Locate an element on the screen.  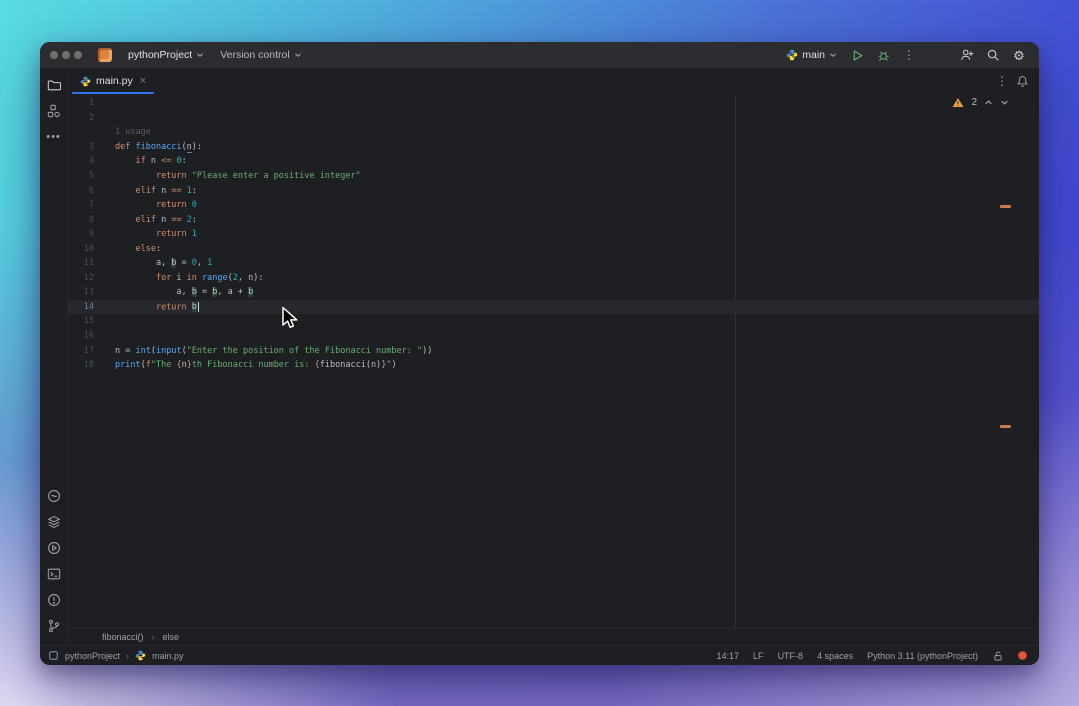
code-token: , a + is located at coordinates (233, 292).